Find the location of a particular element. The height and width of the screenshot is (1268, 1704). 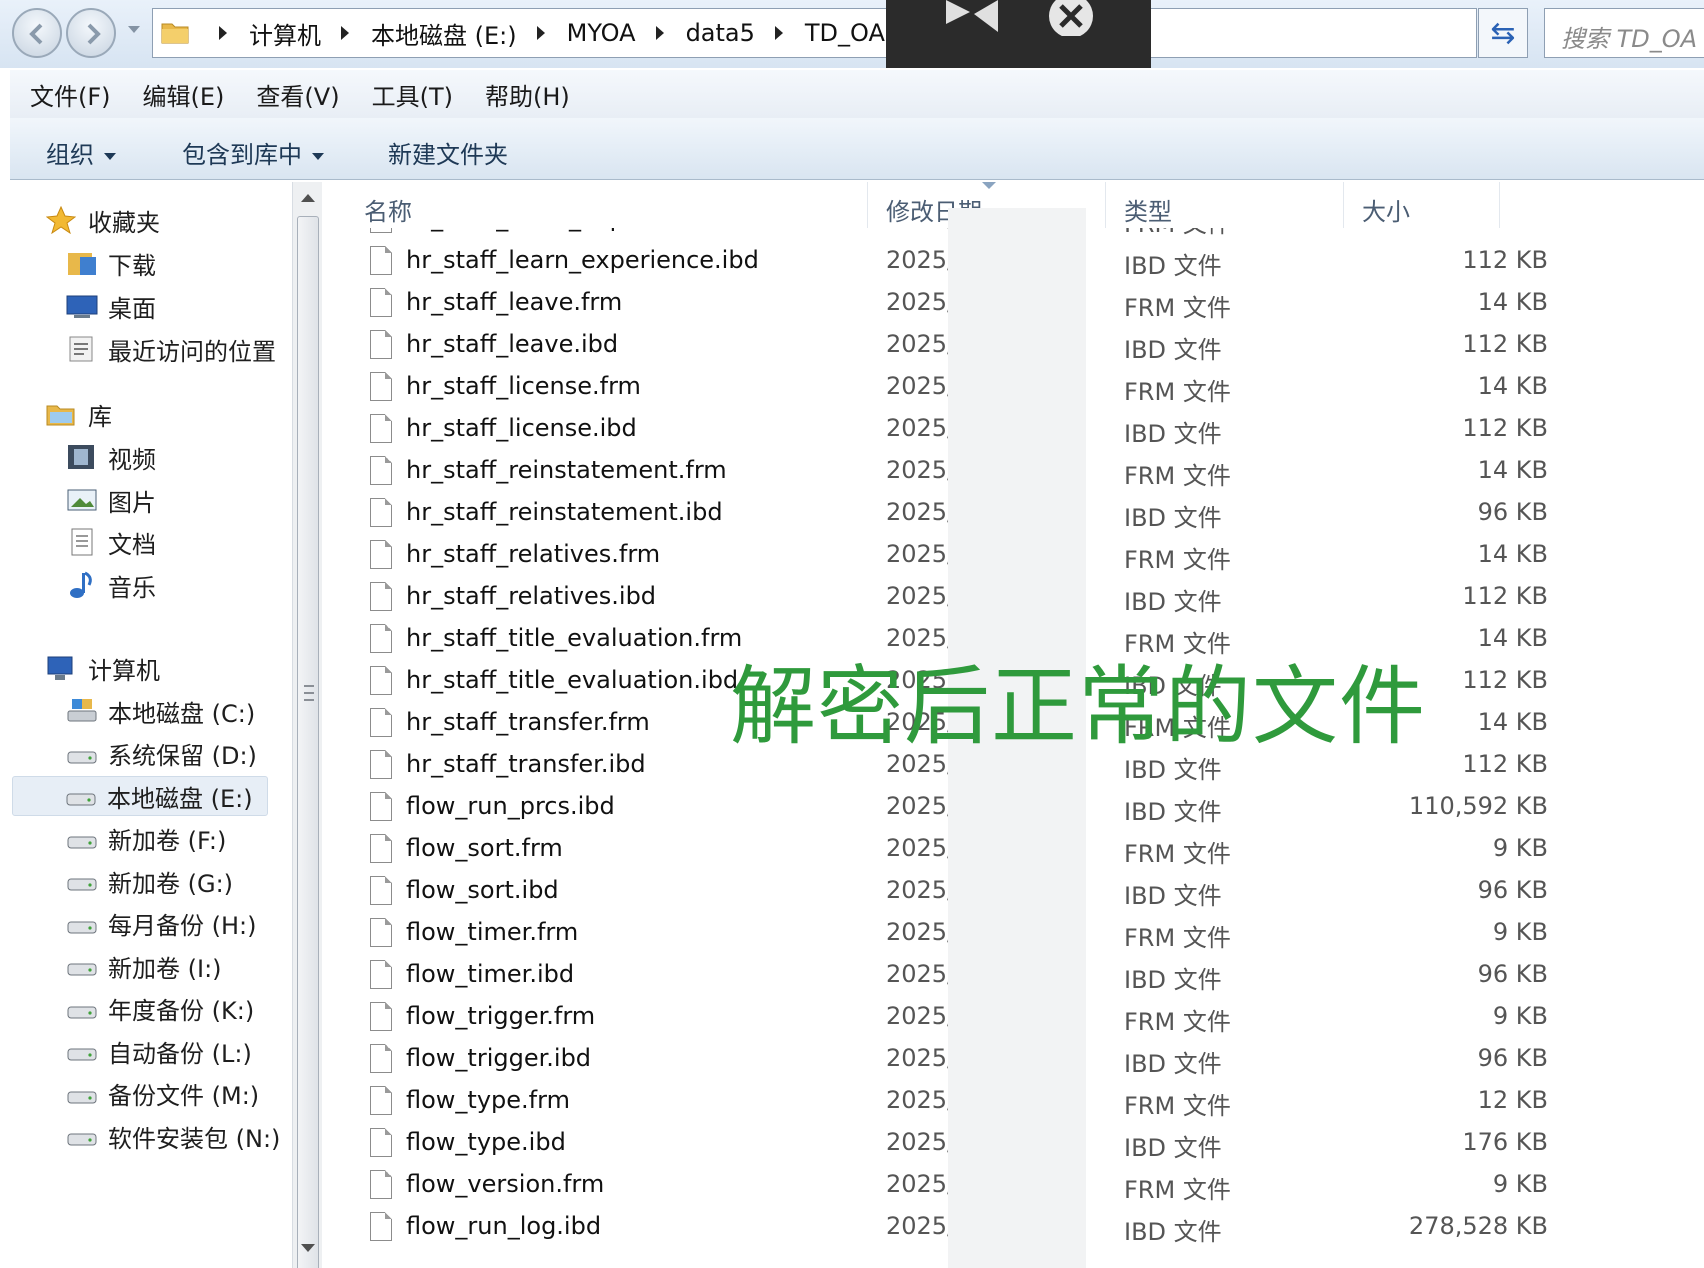

nav-item-label: 最近访问的位置 is located at coordinates (192, 351).